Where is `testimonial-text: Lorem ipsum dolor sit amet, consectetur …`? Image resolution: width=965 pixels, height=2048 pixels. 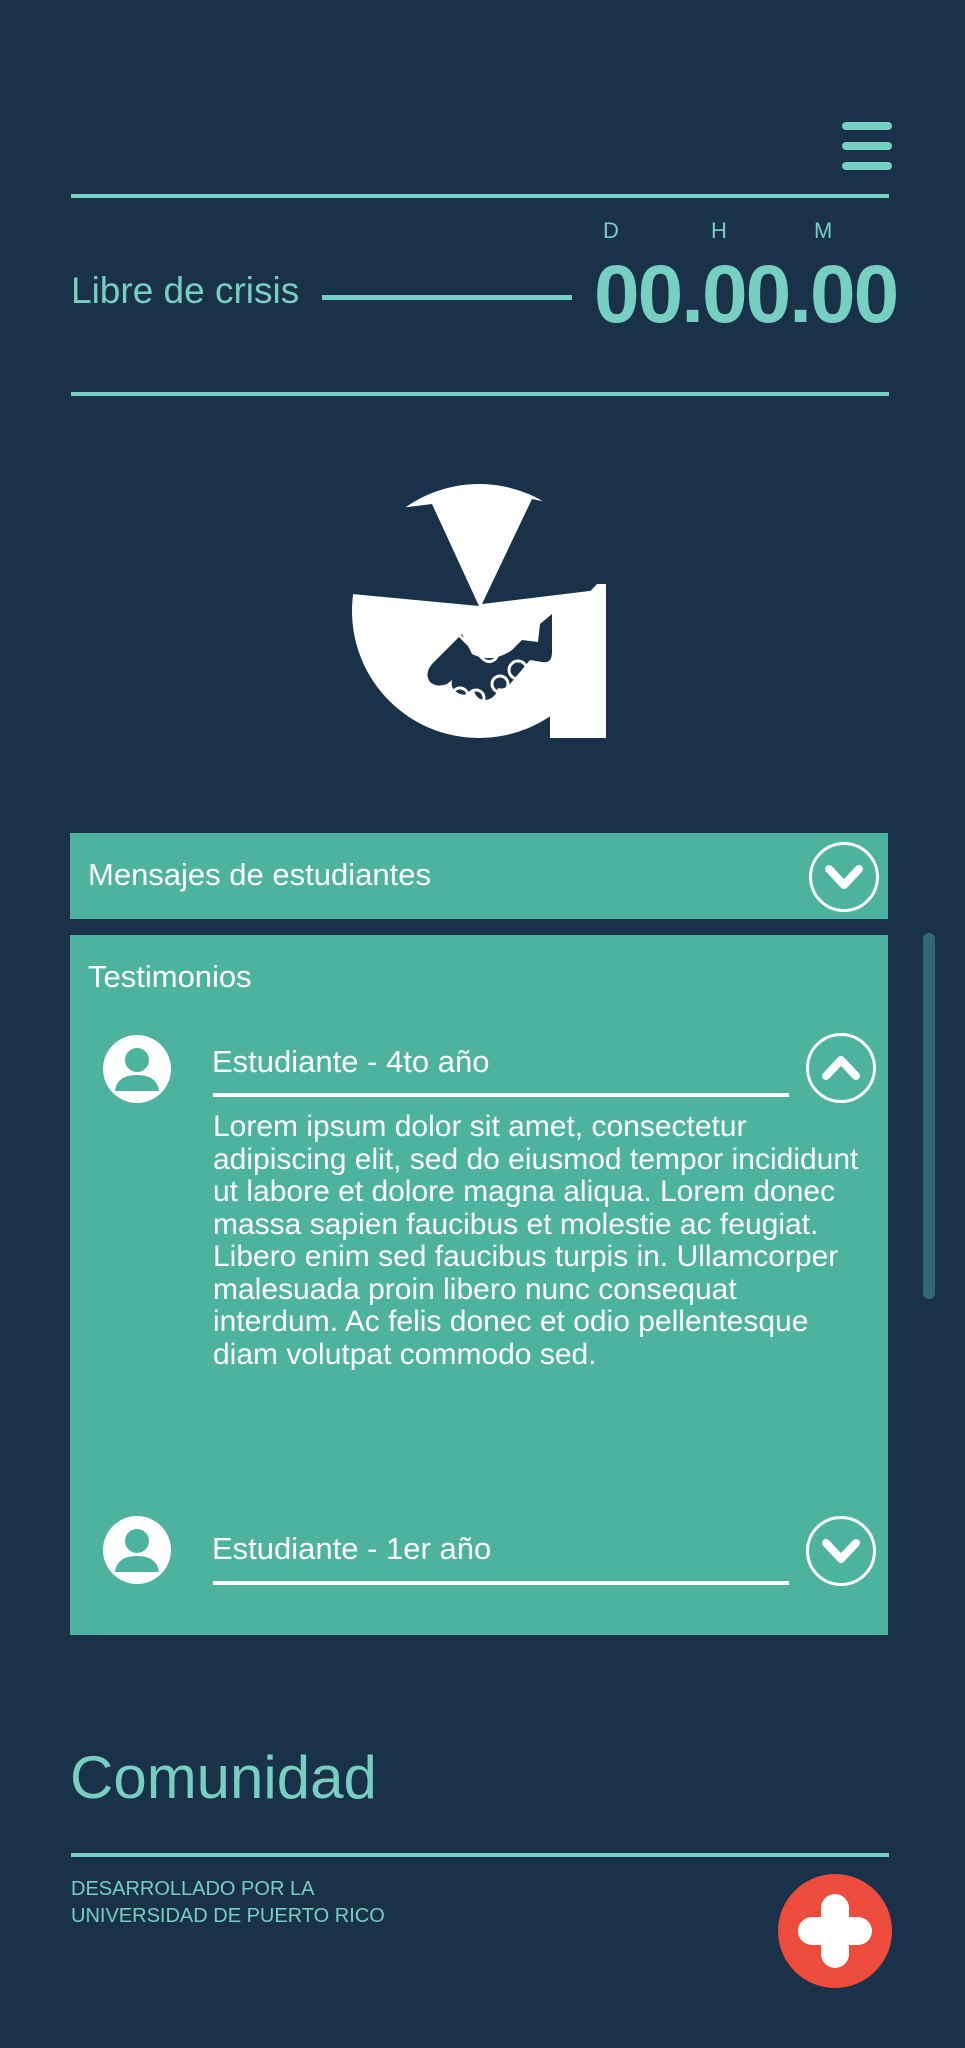 testimonial-text: Lorem ipsum dolor sit amet, consectetur … is located at coordinates (536, 1240).